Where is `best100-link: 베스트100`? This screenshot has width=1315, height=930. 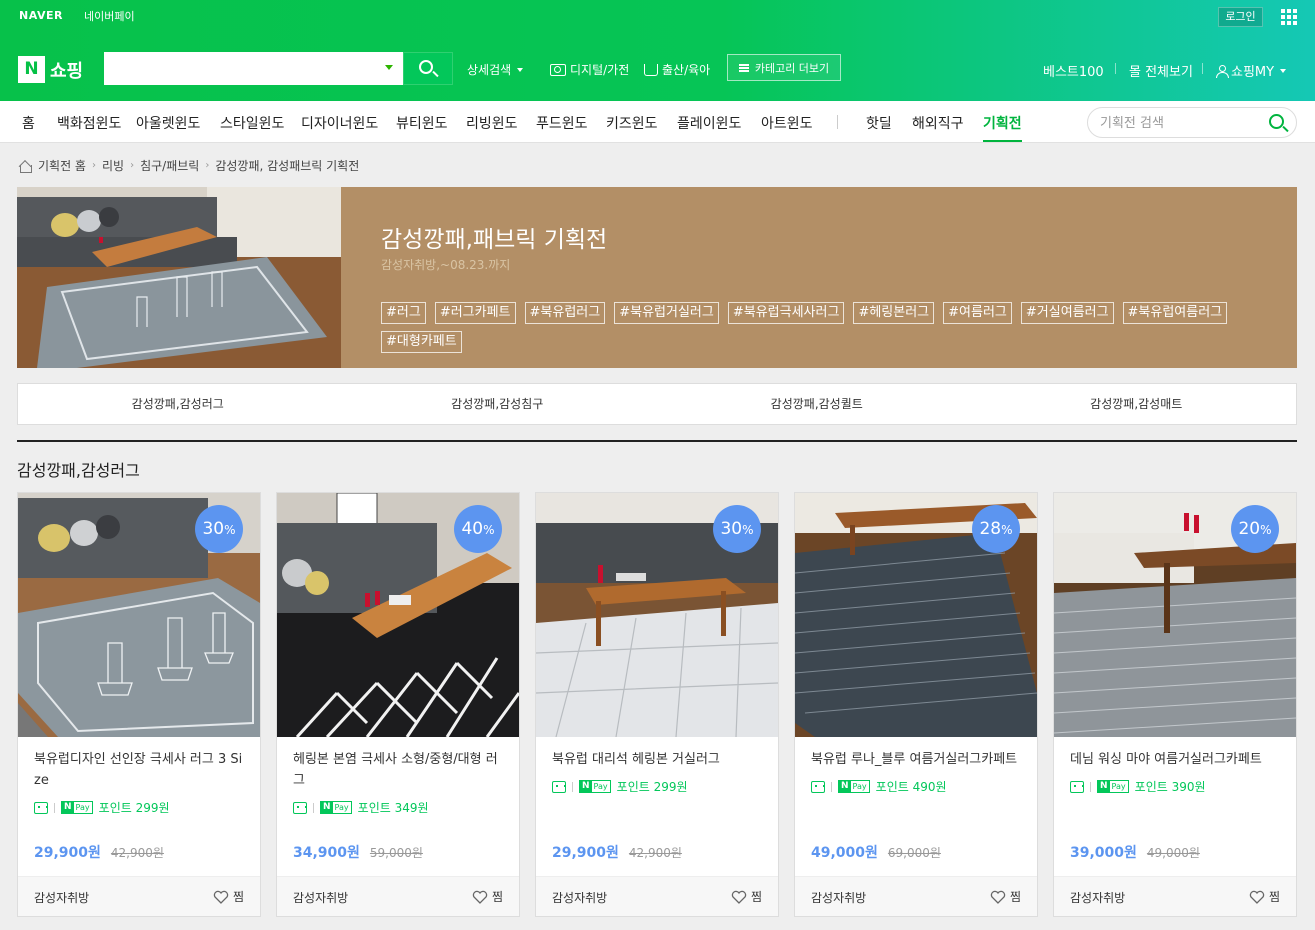
best100-link: 베스트100 is located at coordinates (1073, 70).